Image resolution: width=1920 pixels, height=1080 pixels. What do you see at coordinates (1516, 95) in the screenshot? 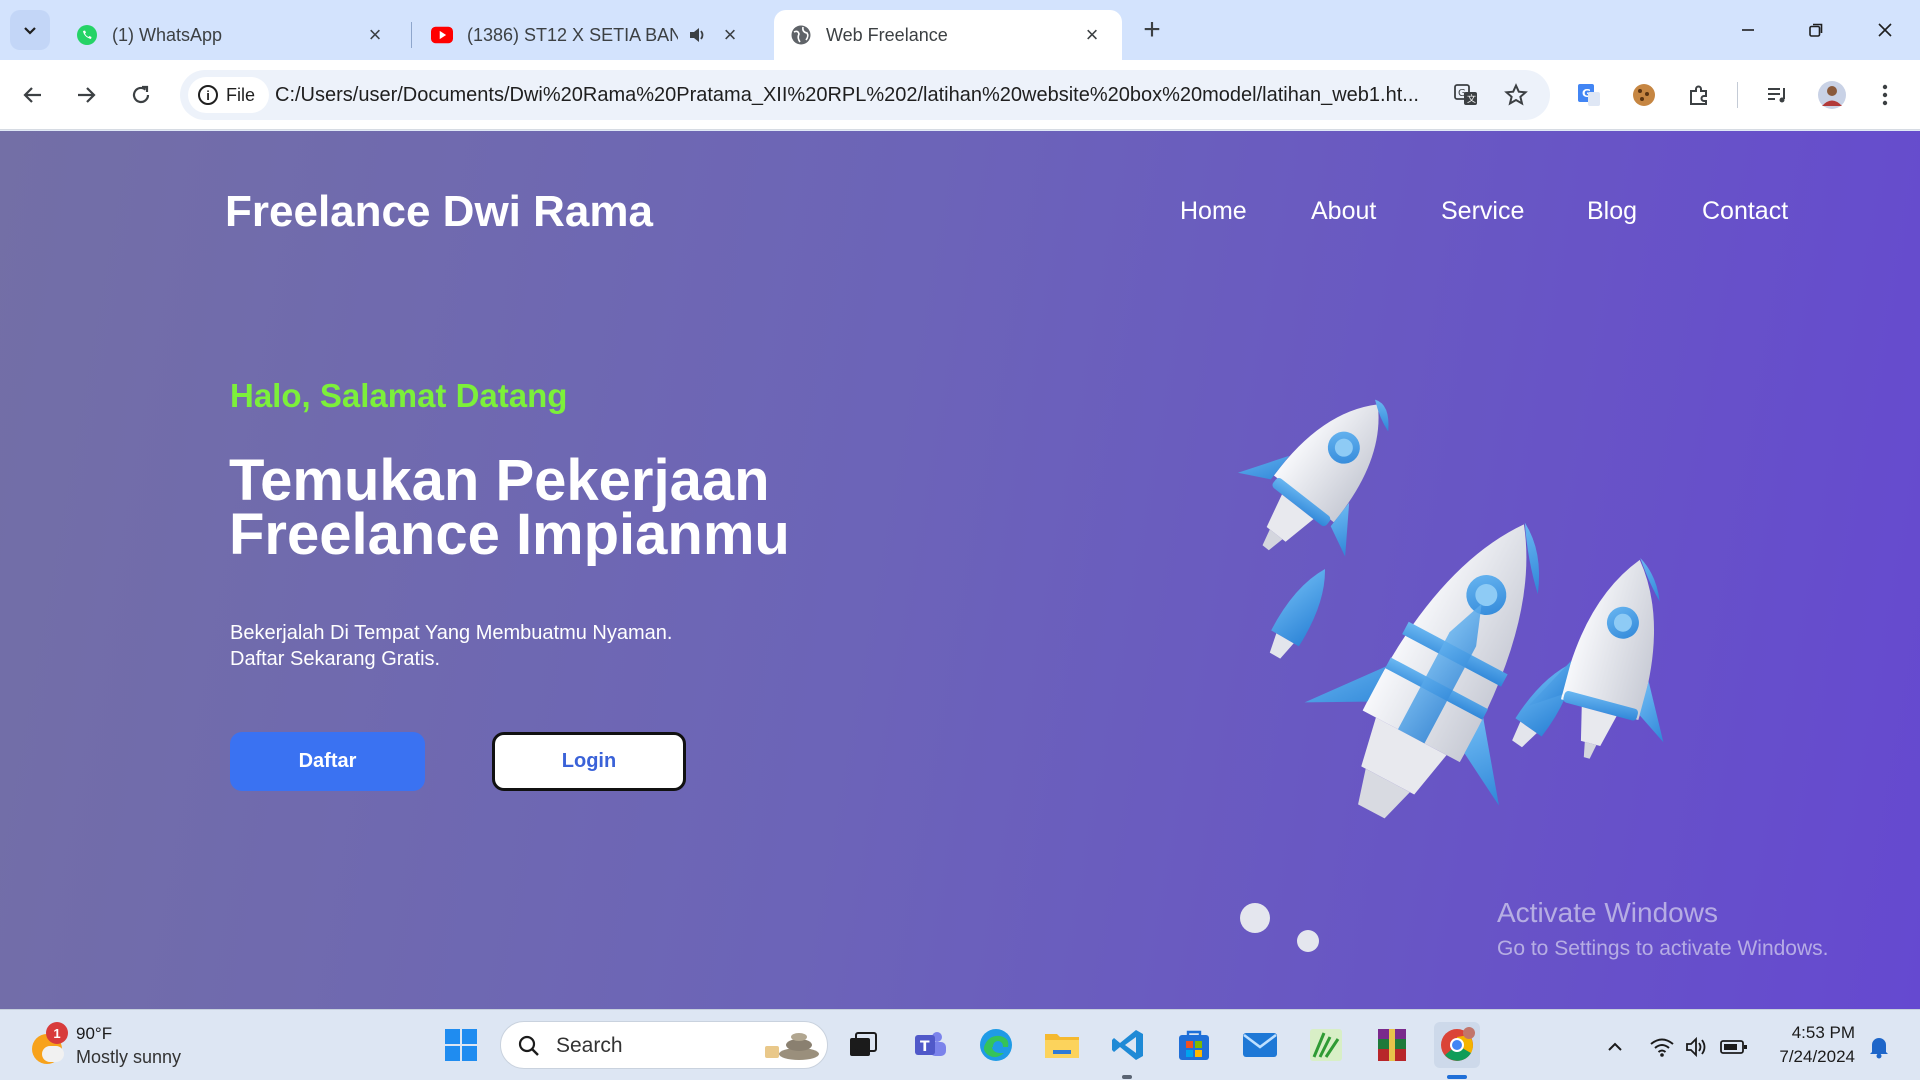
I see `bookmark-star-icon` at bounding box center [1516, 95].